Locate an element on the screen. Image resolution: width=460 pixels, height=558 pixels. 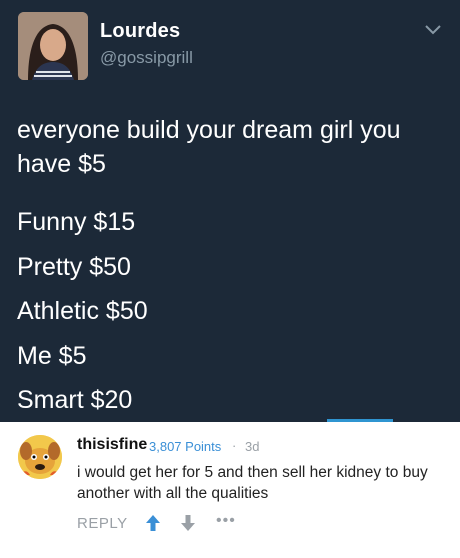
price-item: Athletic $50 is located at coordinates (82, 311).